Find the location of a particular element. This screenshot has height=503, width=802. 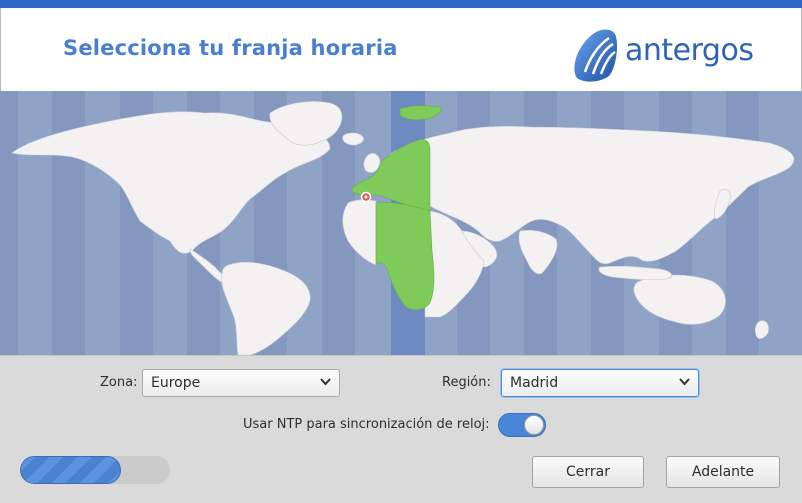

region-label: Región: is located at coordinates (466, 382).